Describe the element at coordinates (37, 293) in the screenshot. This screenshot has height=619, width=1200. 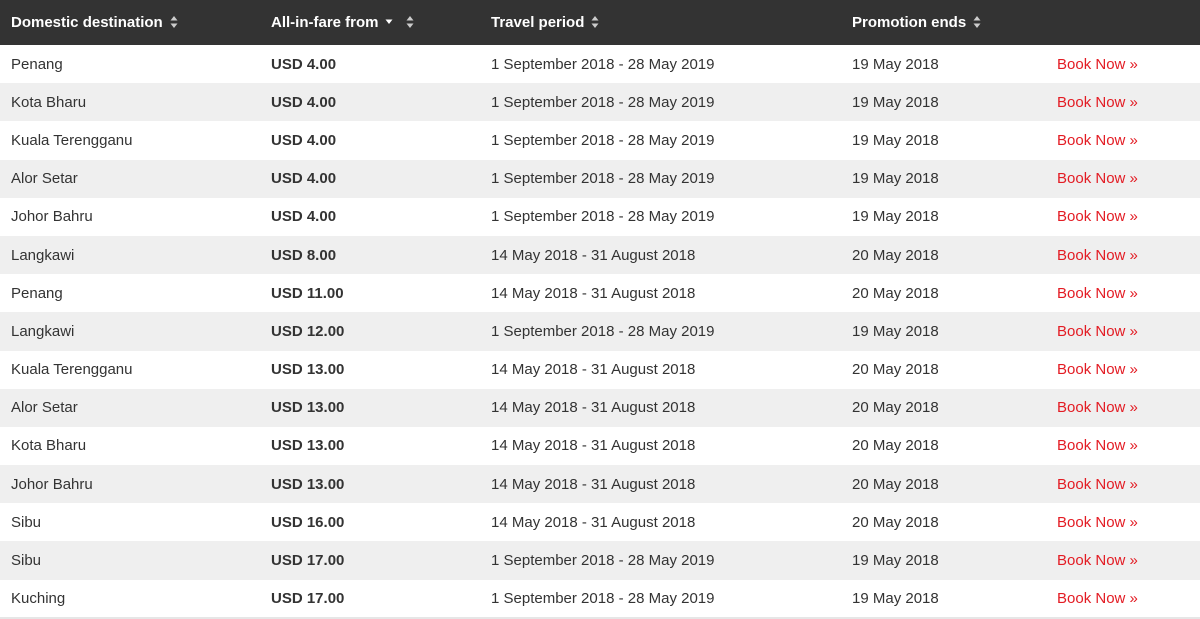
I see `destination-cell: Penang` at that location.